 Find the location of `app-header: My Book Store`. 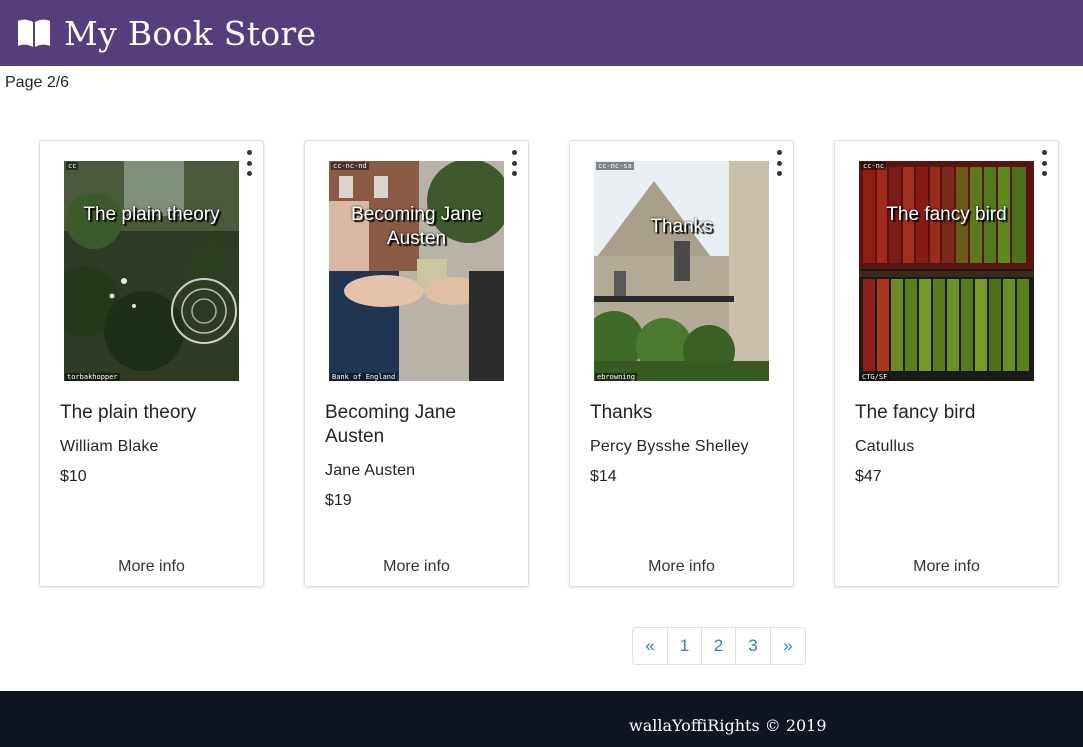

app-header: My Book Store is located at coordinates (541, 33).